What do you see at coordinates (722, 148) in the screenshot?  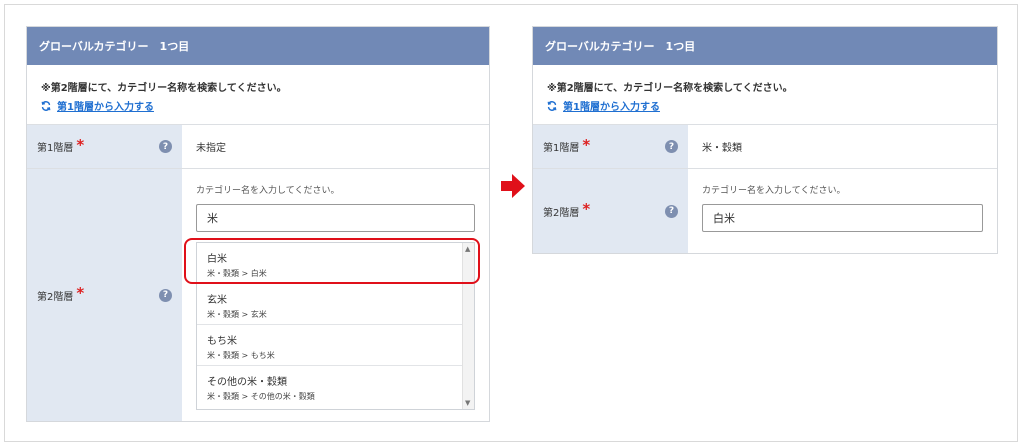 I see `level1-value: 米・穀類` at bounding box center [722, 148].